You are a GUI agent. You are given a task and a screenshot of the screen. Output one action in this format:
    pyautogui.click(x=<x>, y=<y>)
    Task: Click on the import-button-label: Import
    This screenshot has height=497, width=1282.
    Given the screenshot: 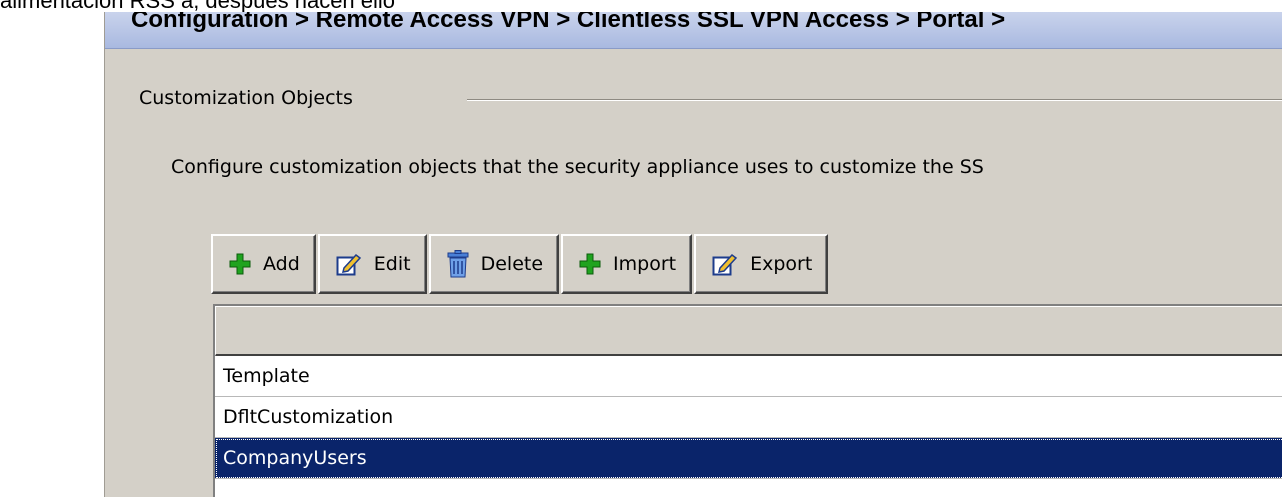 What is the action you would take?
    pyautogui.click(x=645, y=264)
    